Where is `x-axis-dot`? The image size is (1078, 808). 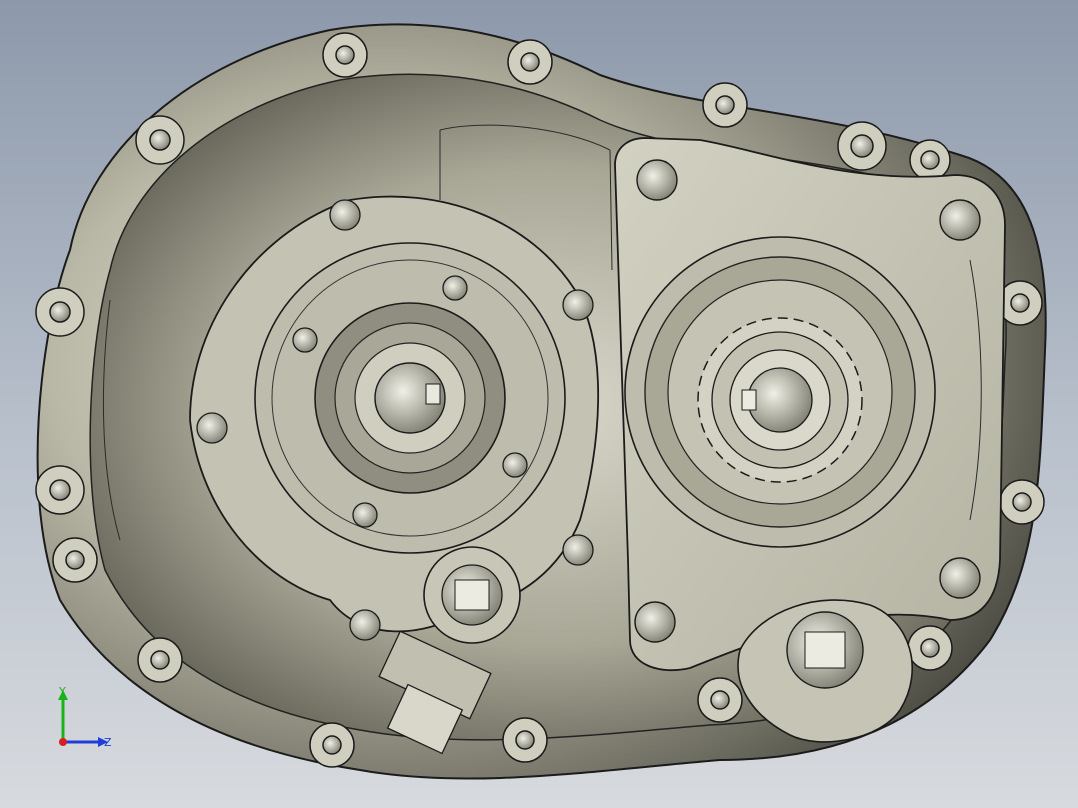
x-axis-dot is located at coordinates (63, 742).